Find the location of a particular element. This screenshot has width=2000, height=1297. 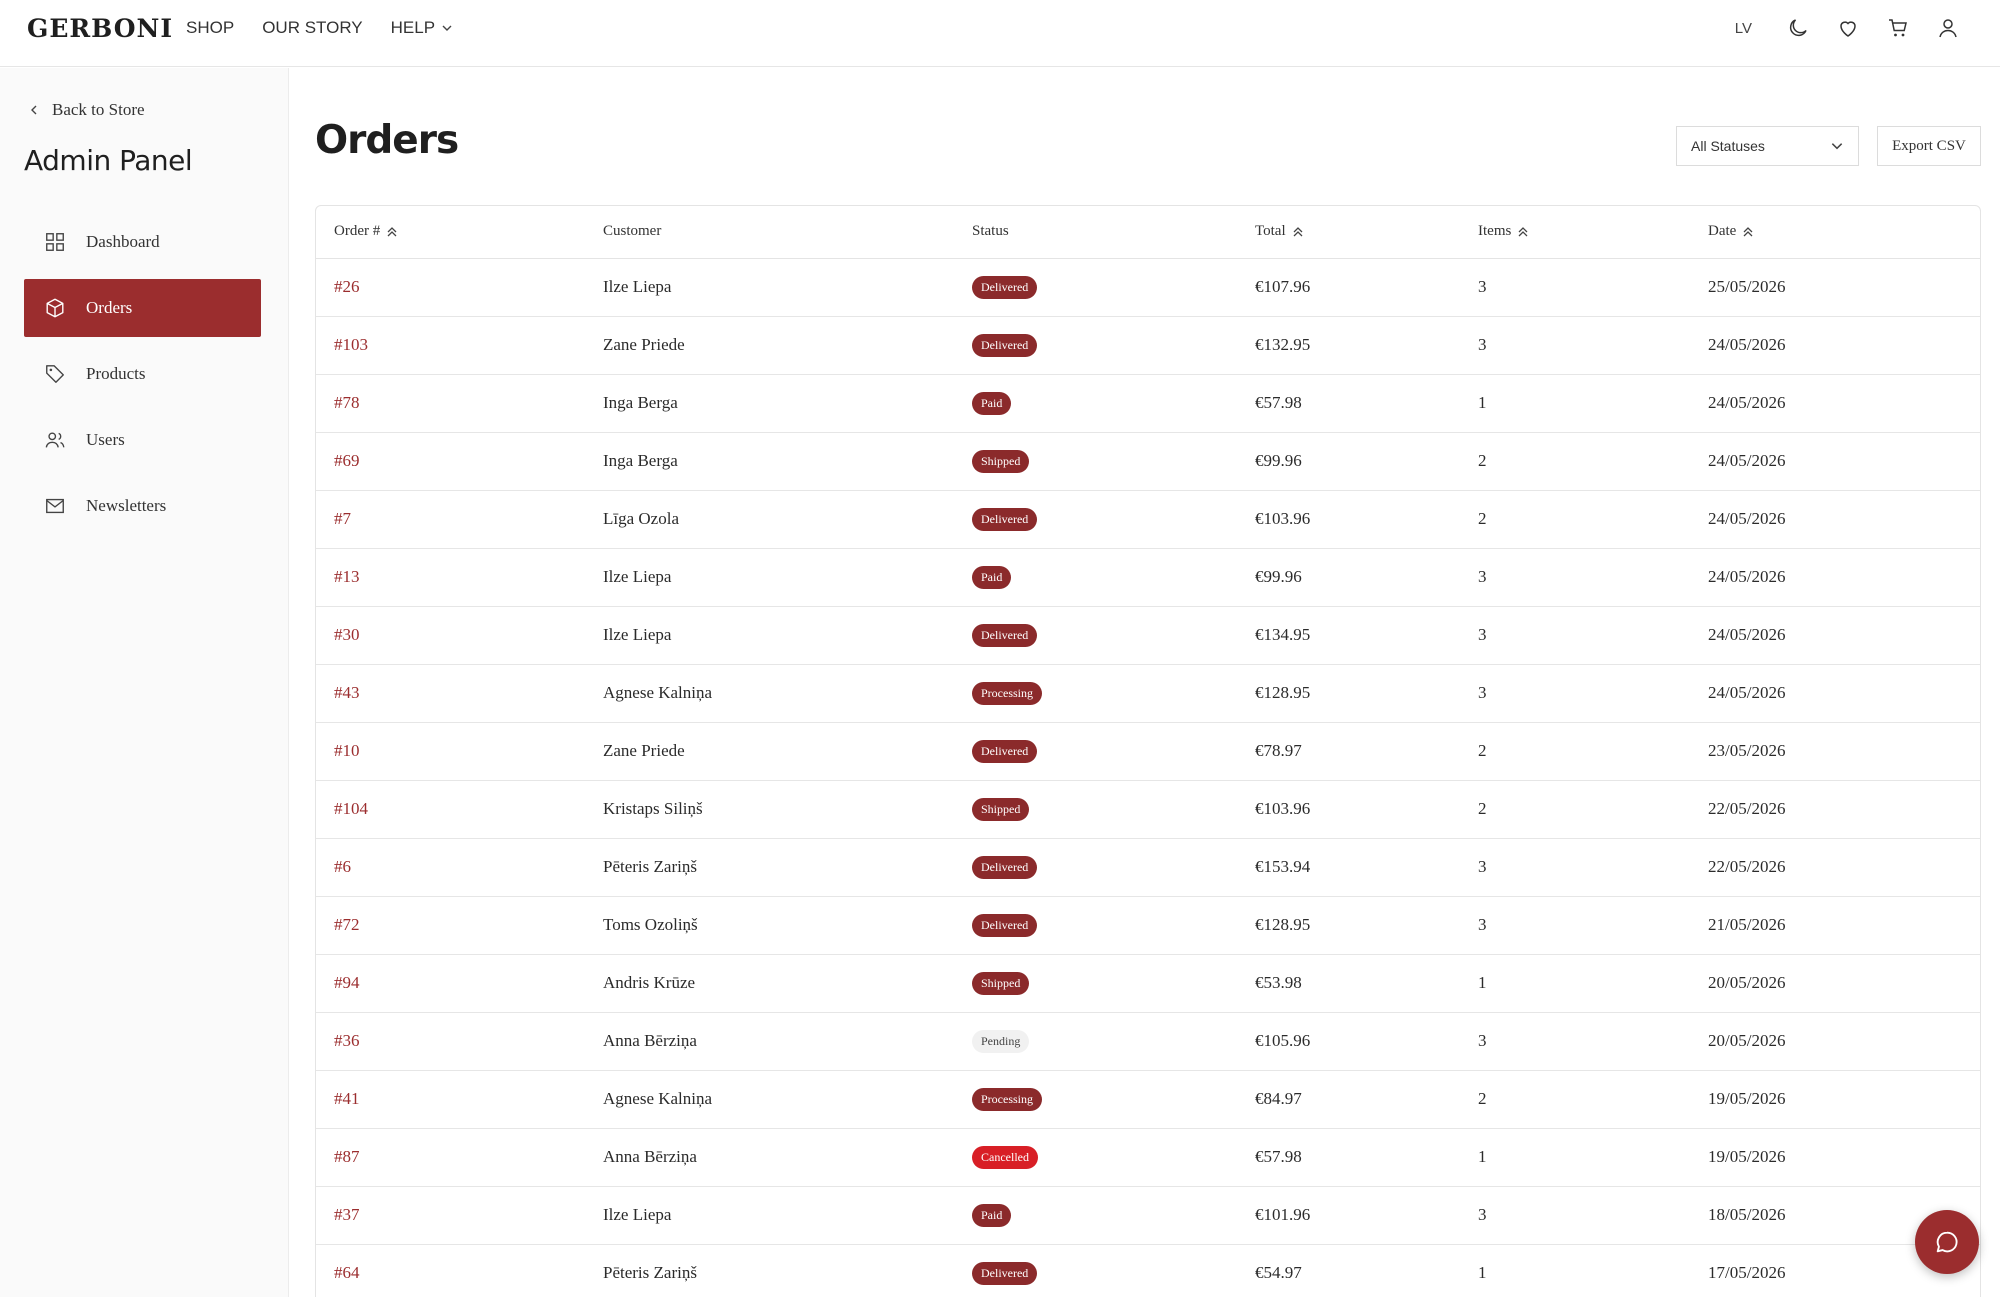

status-badge: Shipped is located at coordinates (1001, 461).